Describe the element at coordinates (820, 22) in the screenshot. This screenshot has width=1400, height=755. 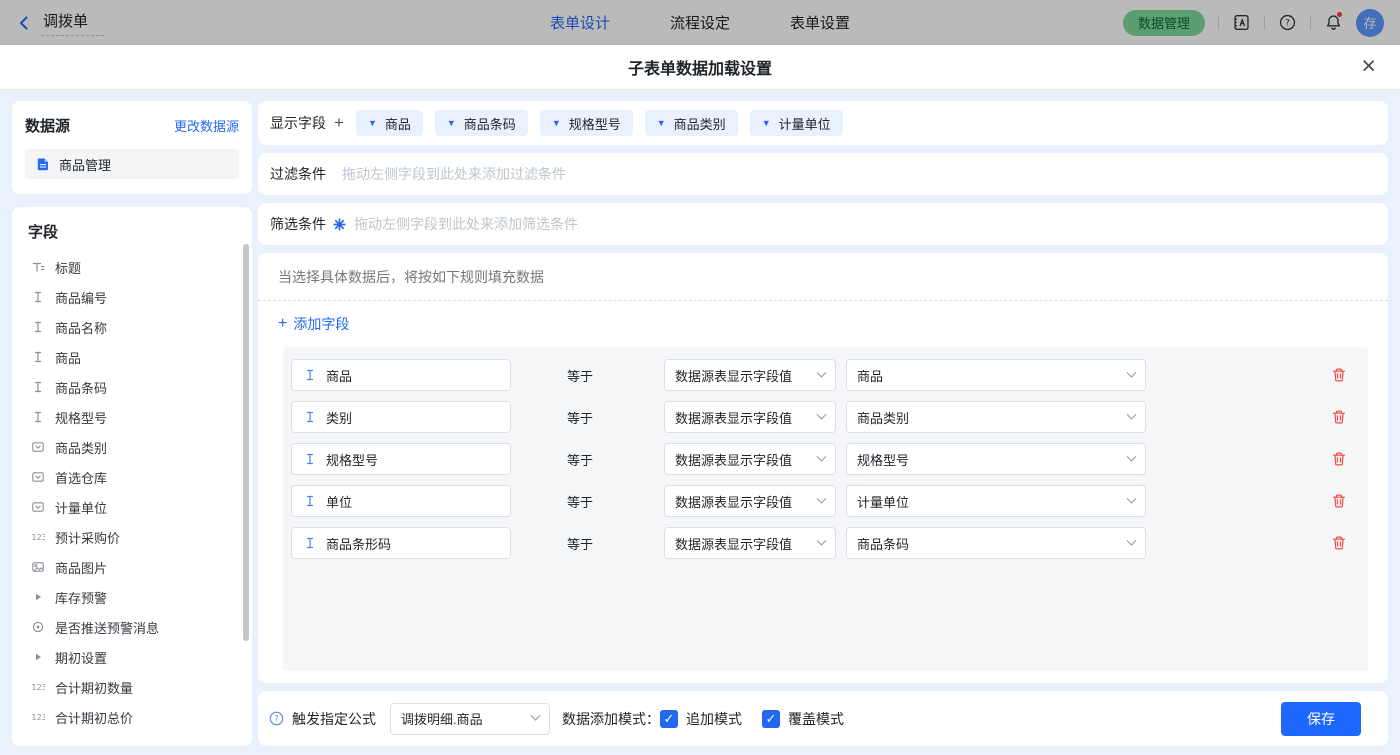
I see `topbar-tab-3: 表单设置` at that location.